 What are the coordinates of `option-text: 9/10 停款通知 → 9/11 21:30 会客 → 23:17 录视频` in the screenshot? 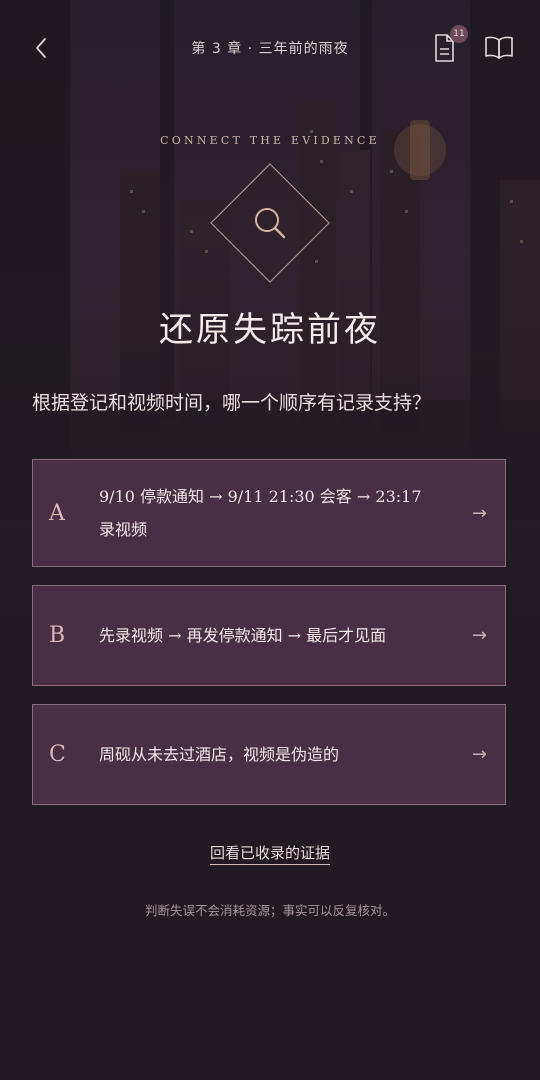 It's located at (260, 513).